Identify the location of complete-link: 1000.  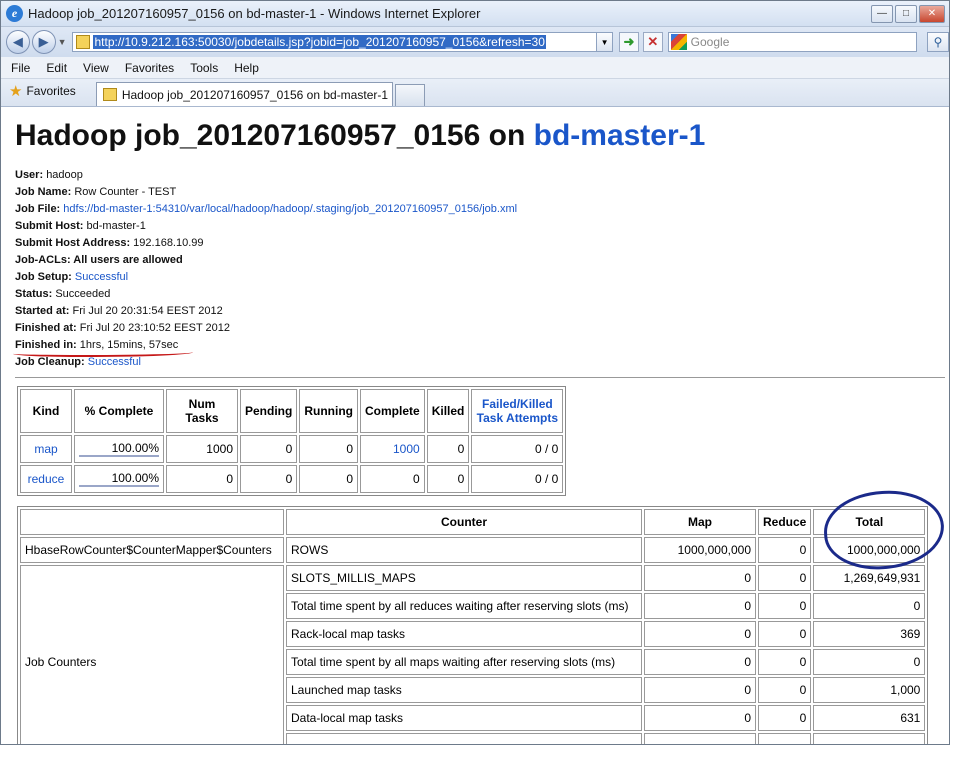
(406, 449).